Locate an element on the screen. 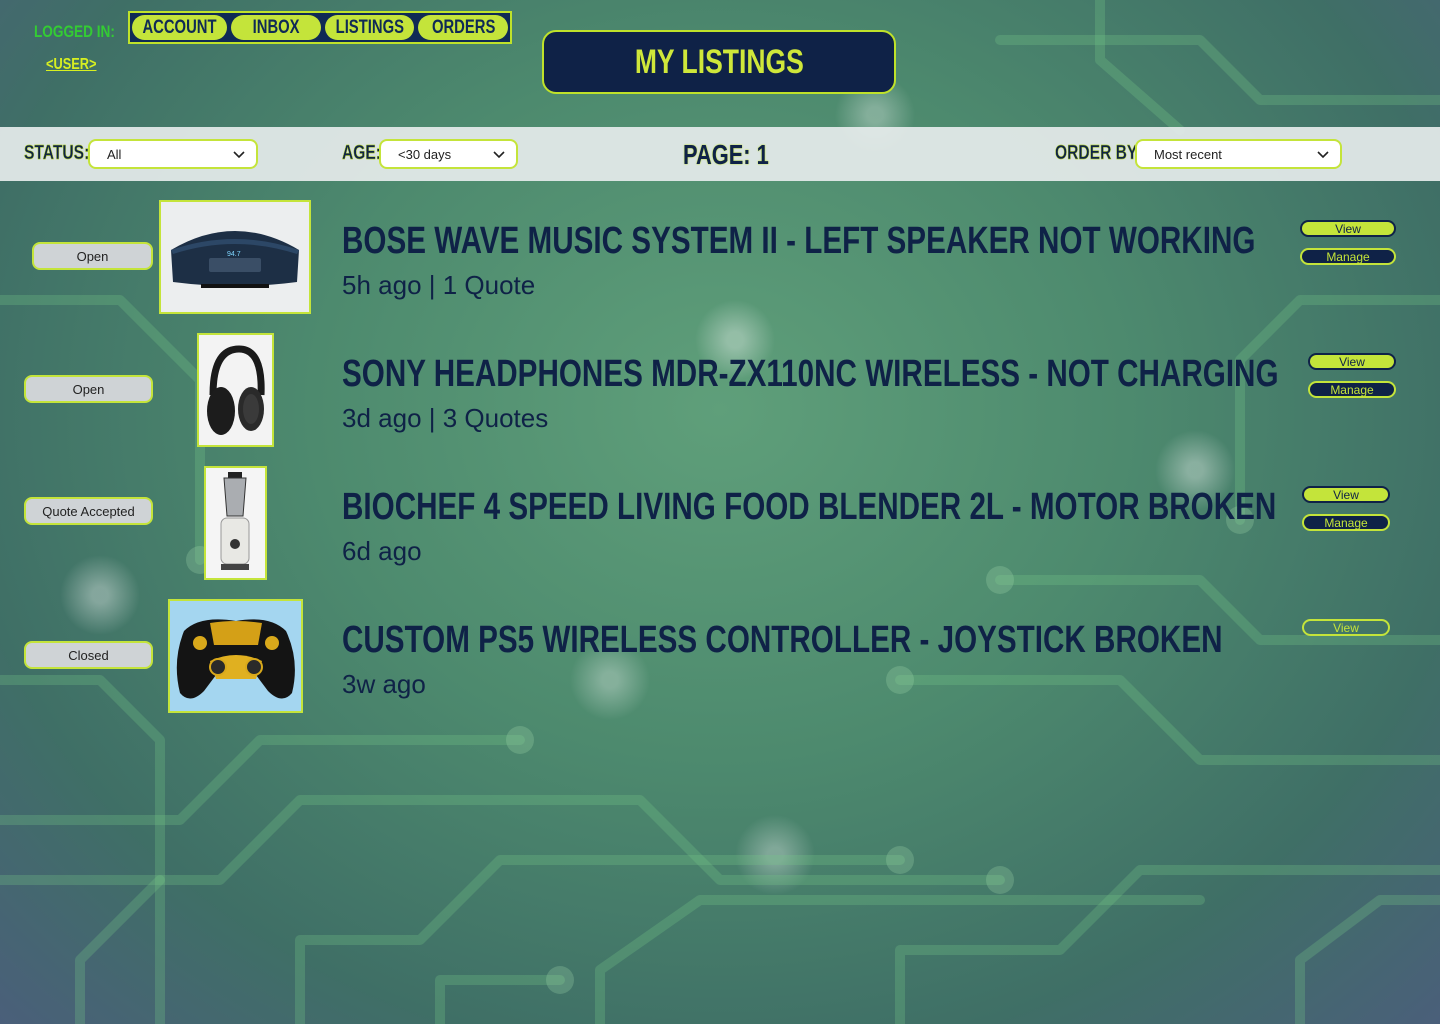 This screenshot has height=1024, width=1440. nav-orders-button: ORDERS is located at coordinates (463, 27).